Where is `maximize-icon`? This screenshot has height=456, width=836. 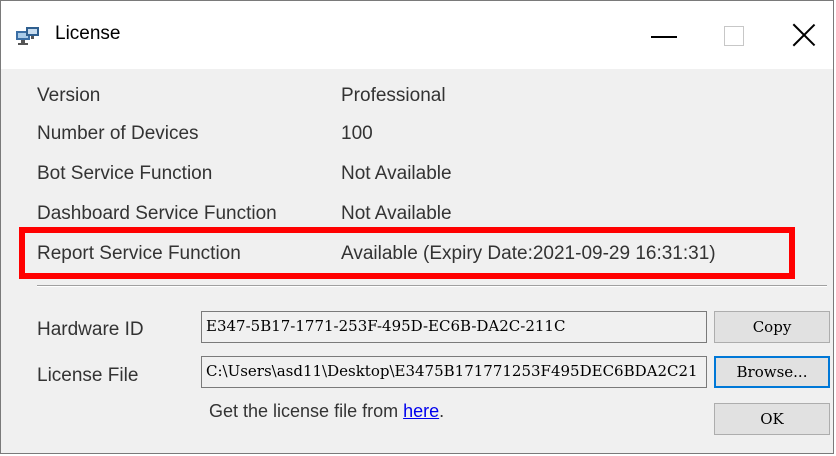 maximize-icon is located at coordinates (734, 36).